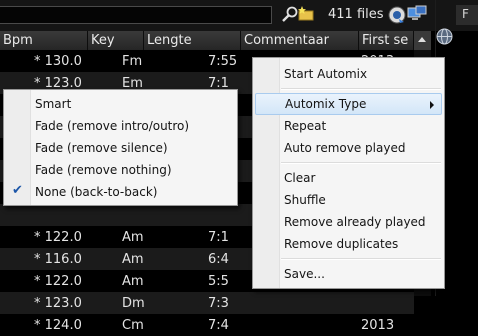 The width and height of the screenshot is (478, 336). Describe the element at coordinates (348, 178) in the screenshot. I see `menu-item-clear: Clear` at that location.